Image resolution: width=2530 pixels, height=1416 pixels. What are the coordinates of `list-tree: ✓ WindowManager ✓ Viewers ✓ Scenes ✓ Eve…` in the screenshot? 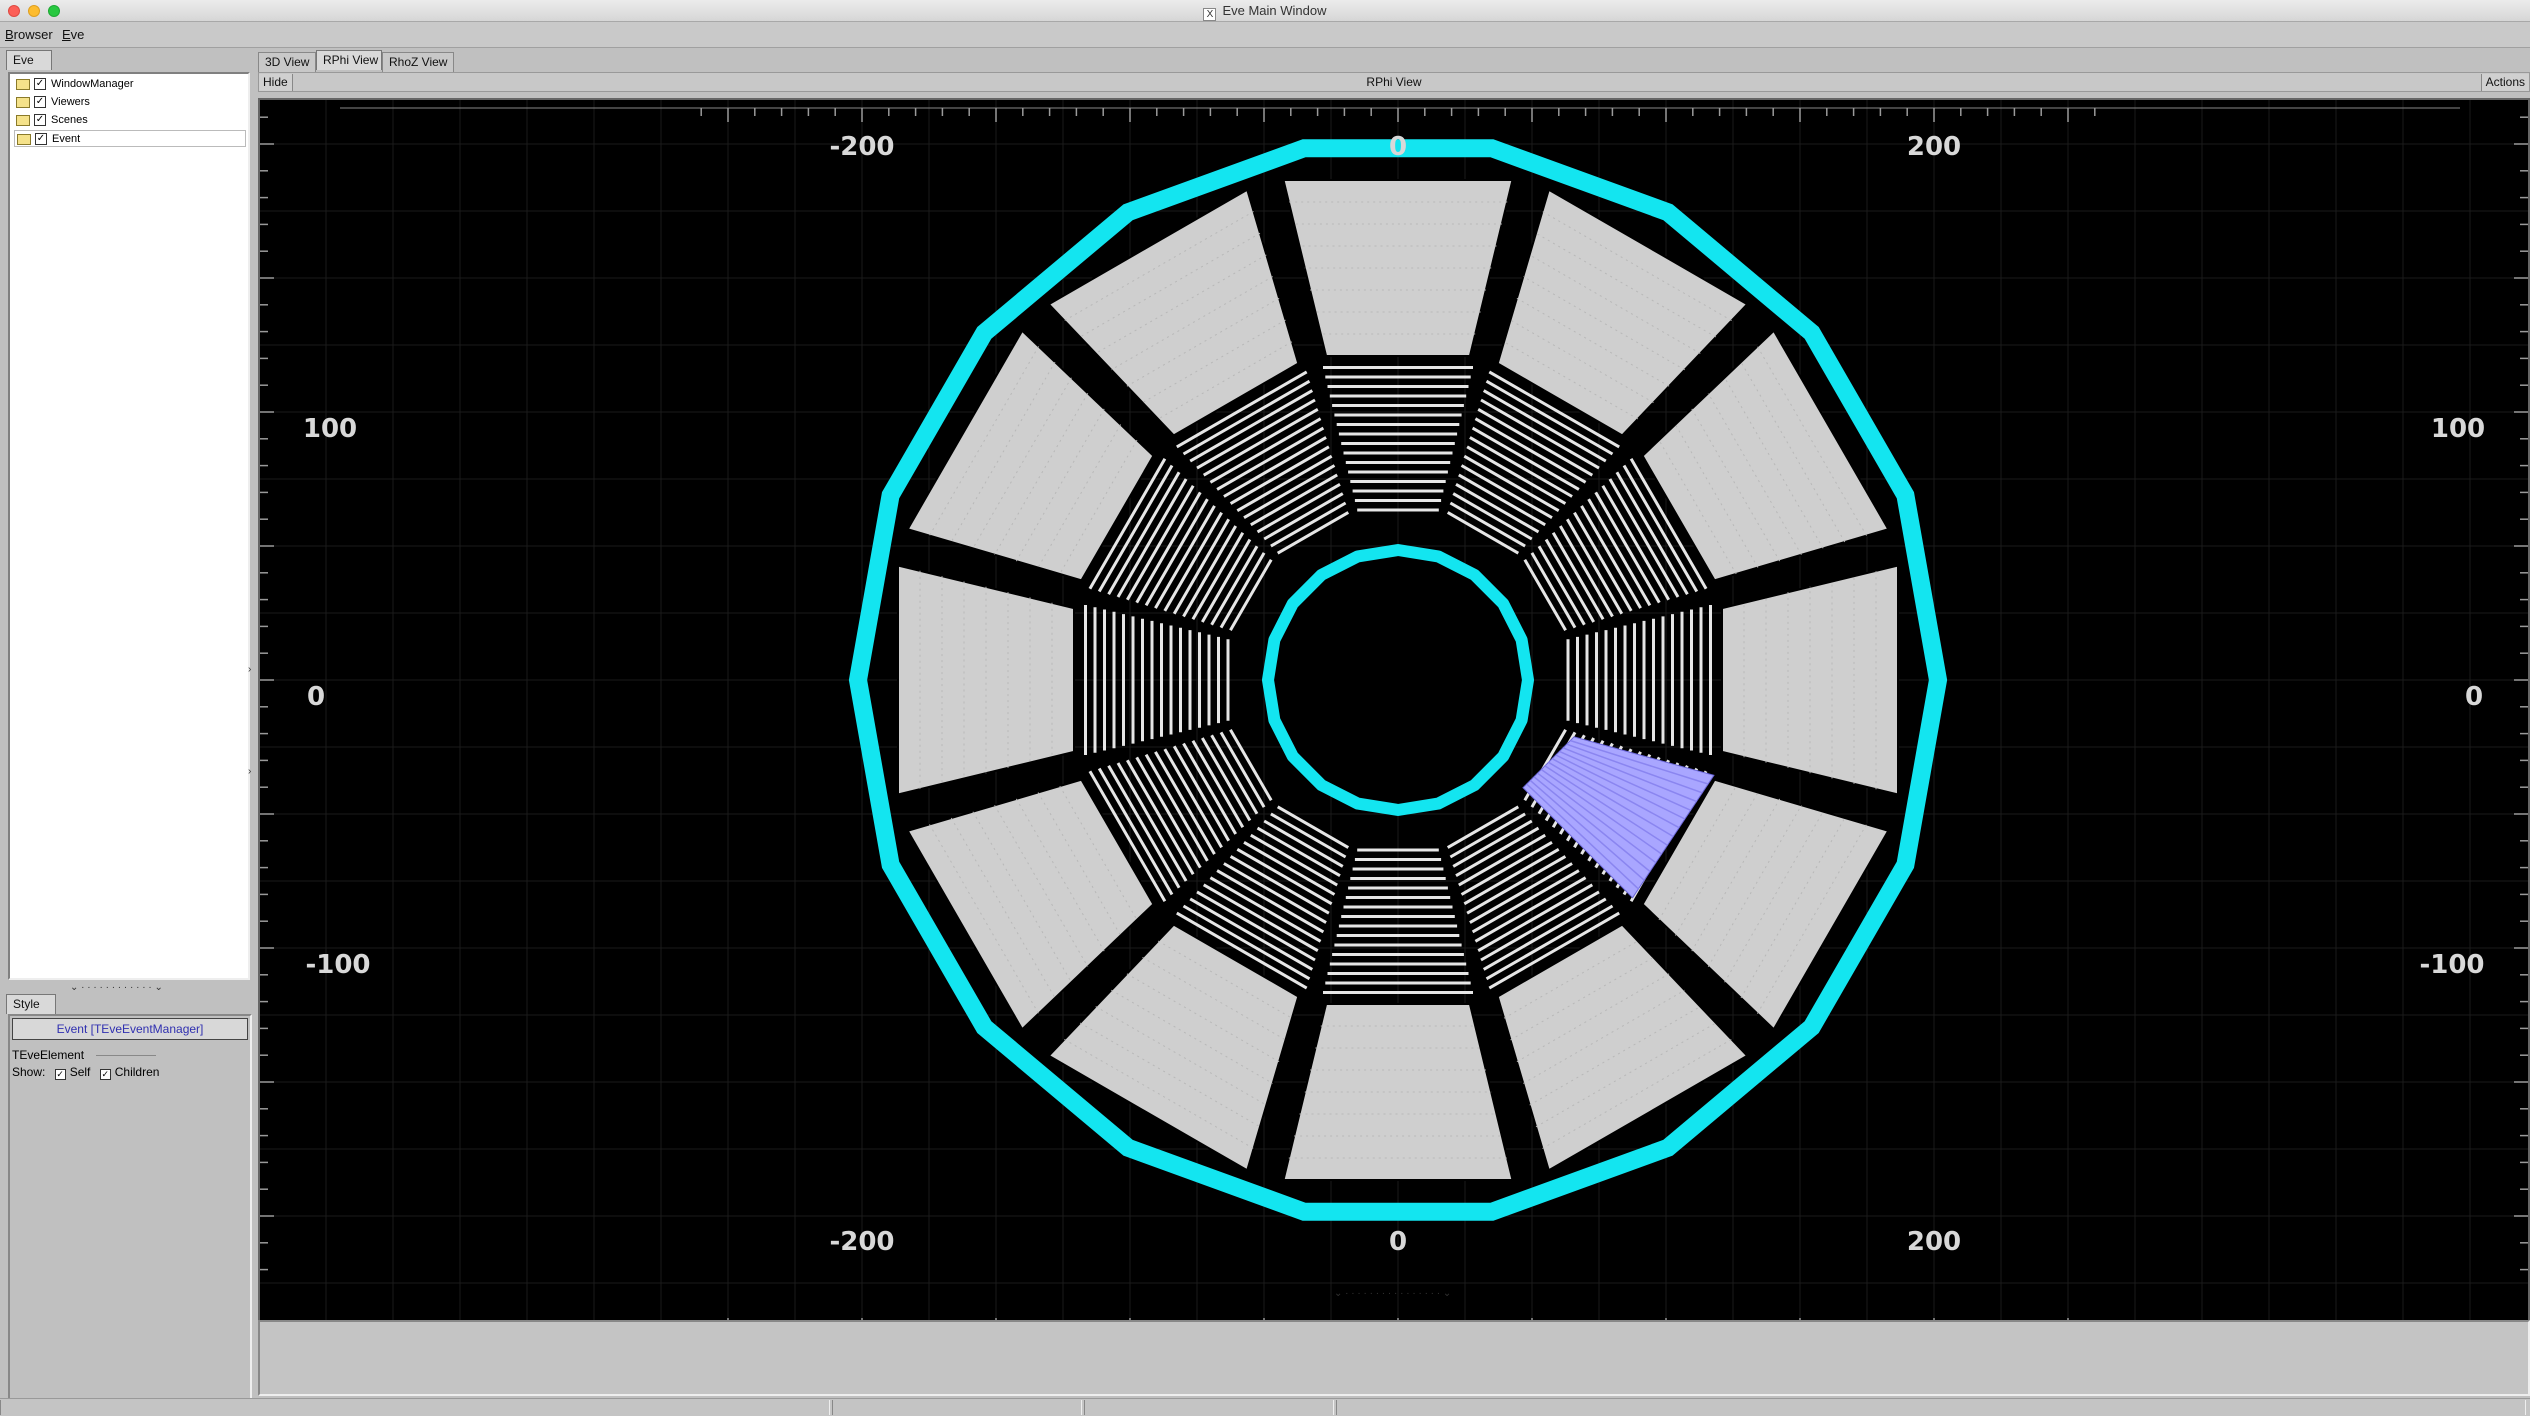 It's located at (129, 526).